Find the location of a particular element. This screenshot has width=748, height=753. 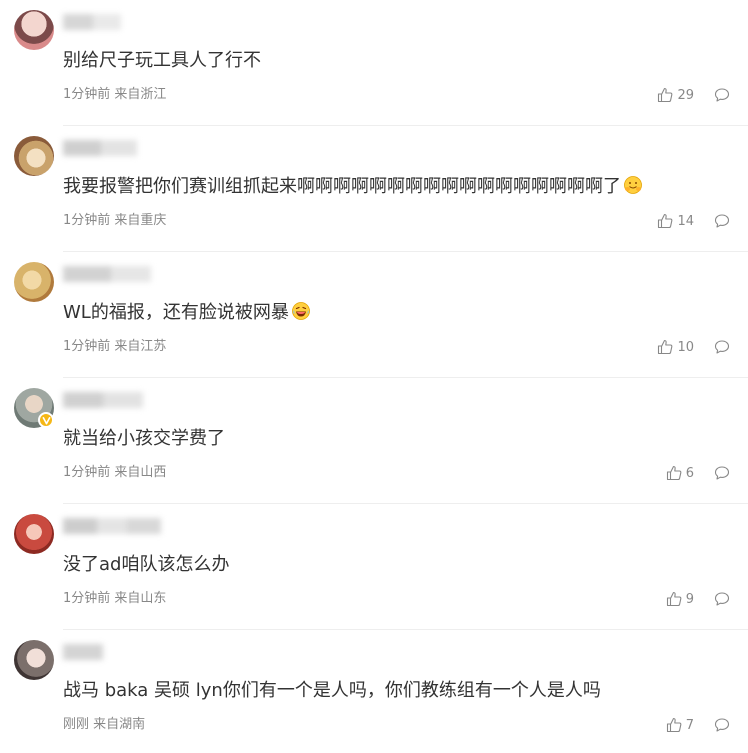

like-button: 6 is located at coordinates (680, 473).